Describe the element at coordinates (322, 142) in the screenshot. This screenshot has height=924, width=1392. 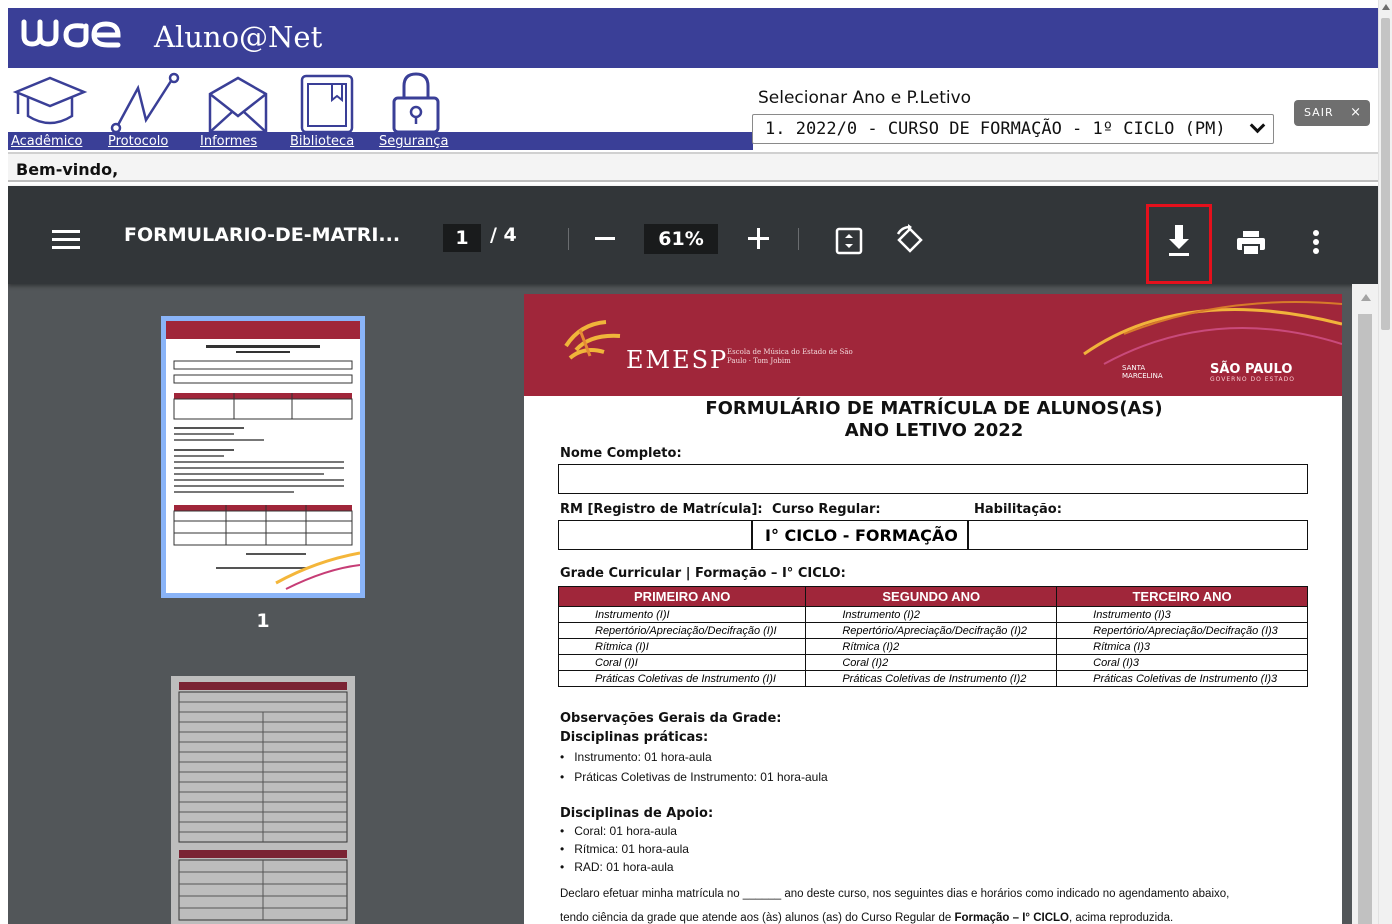
I see `nav-label-biblioteca: Biblioteca` at that location.